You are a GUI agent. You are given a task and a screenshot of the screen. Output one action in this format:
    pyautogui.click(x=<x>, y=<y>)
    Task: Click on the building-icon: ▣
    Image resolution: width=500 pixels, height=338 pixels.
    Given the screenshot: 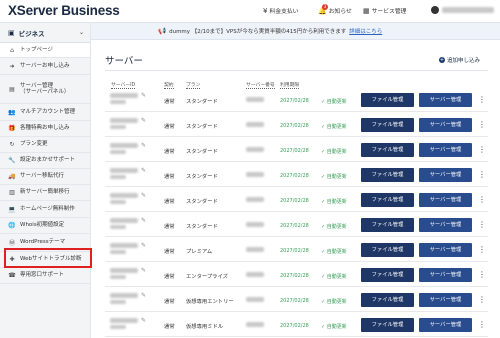 What is the action you would take?
    pyautogui.click(x=11, y=32)
    